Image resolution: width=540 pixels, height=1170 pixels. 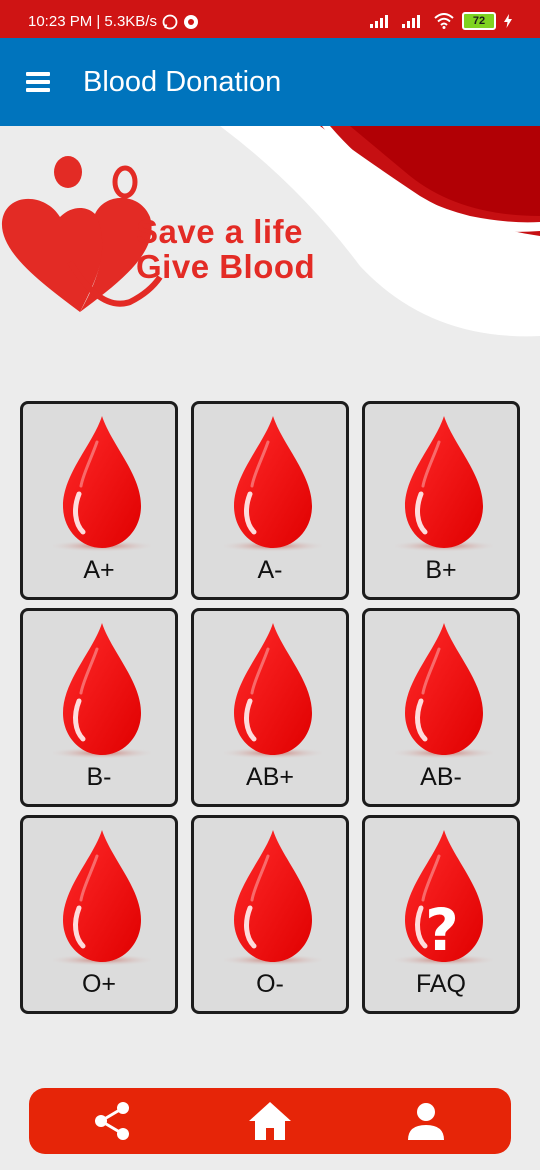 I want to click on status-time: 10:23 PM | 5.3KB/s, so click(x=92, y=21).